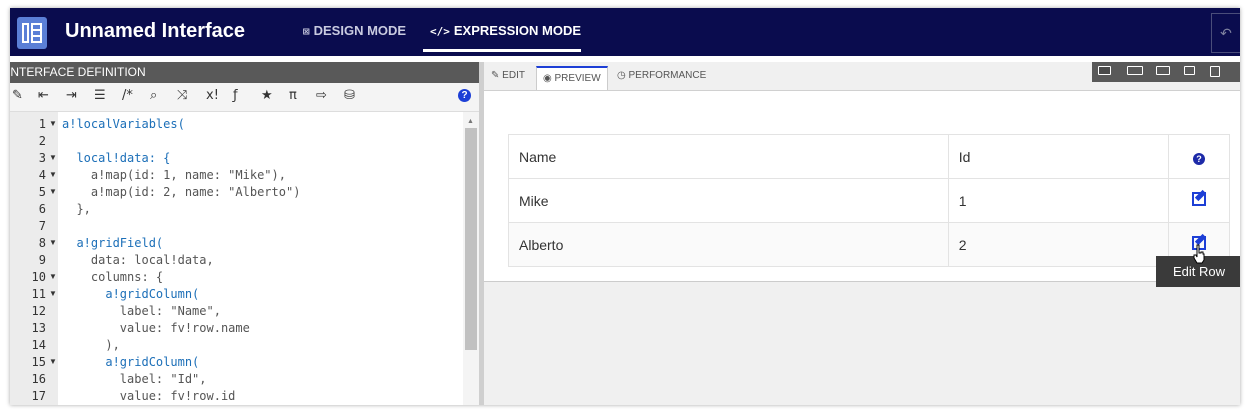 The width and height of the screenshot is (1252, 417). Describe the element at coordinates (235, 95) in the screenshot. I see `function-icon: ƒ` at that location.